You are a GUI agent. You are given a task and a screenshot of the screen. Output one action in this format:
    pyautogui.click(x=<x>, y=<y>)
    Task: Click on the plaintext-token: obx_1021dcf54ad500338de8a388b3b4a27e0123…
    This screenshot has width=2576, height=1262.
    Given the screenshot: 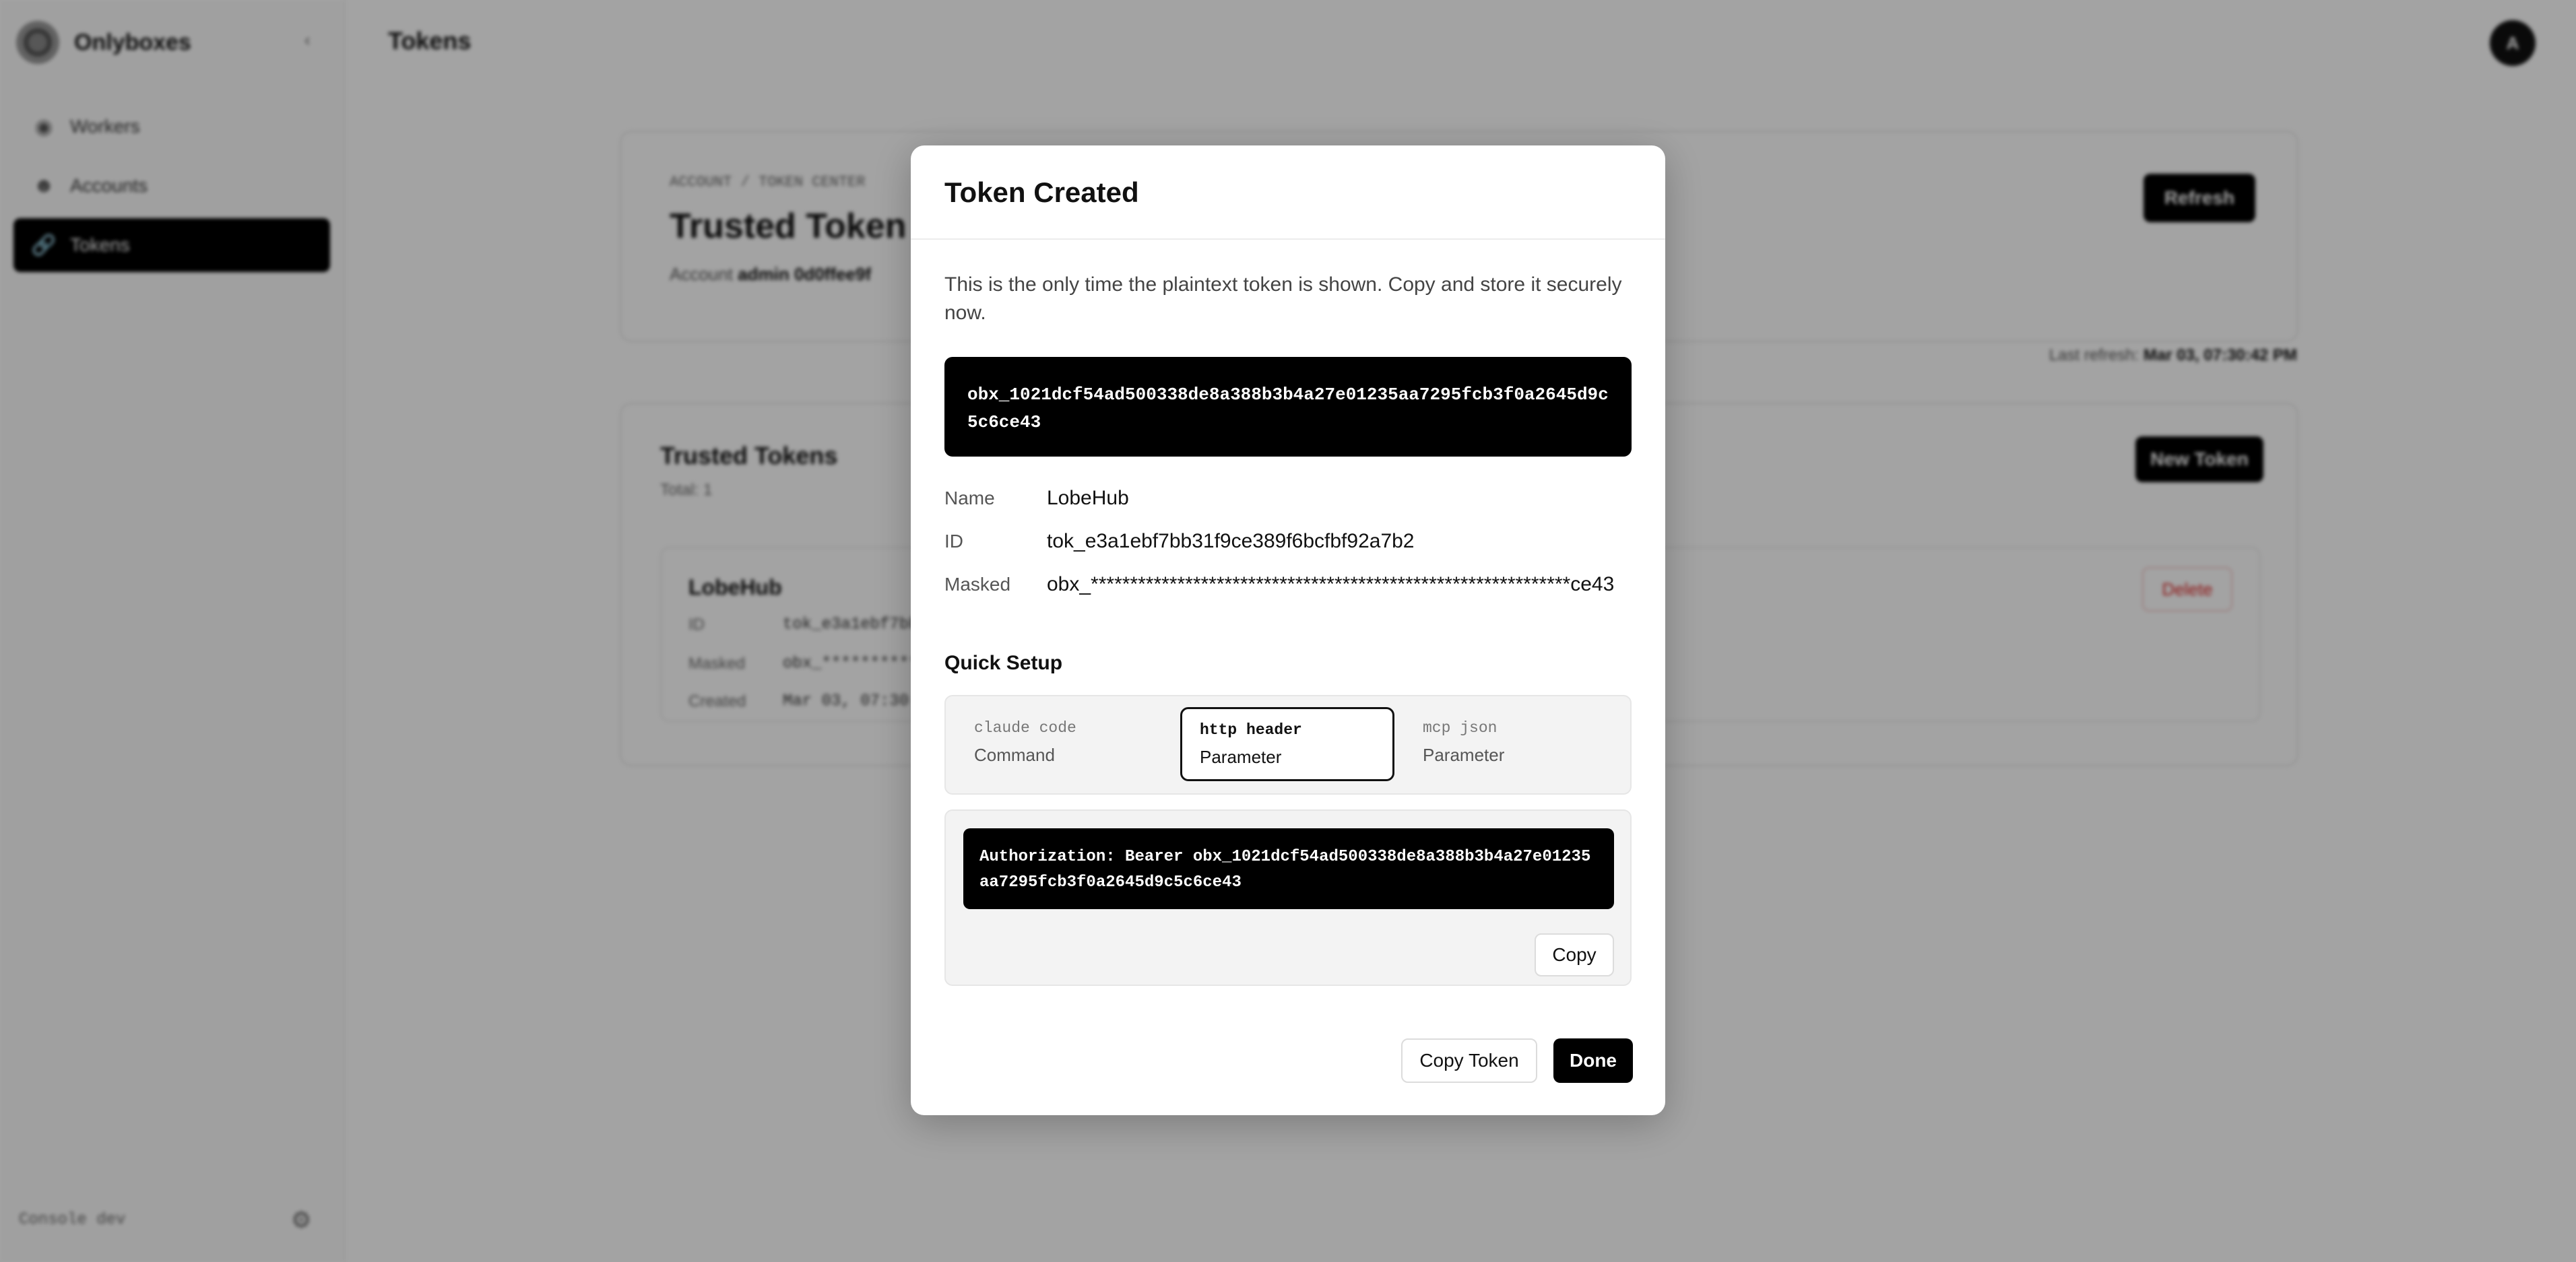 What is the action you would take?
    pyautogui.click(x=1288, y=407)
    